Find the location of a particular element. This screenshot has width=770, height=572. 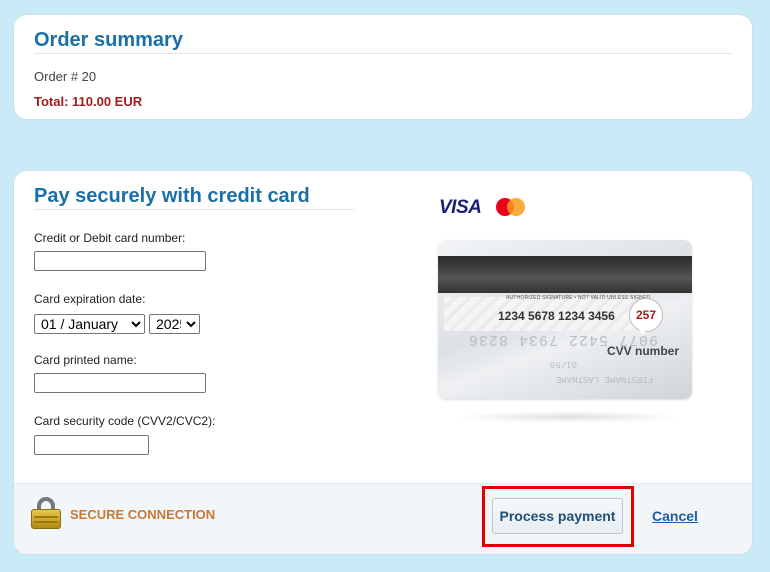

expiration-year-select: 2025 is located at coordinates (174, 324).